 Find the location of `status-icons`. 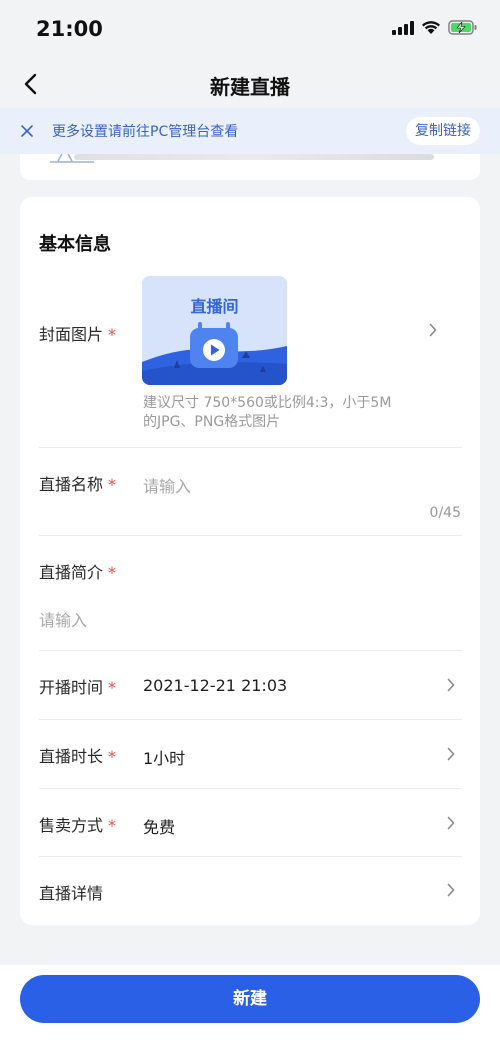

status-icons is located at coordinates (435, 27).